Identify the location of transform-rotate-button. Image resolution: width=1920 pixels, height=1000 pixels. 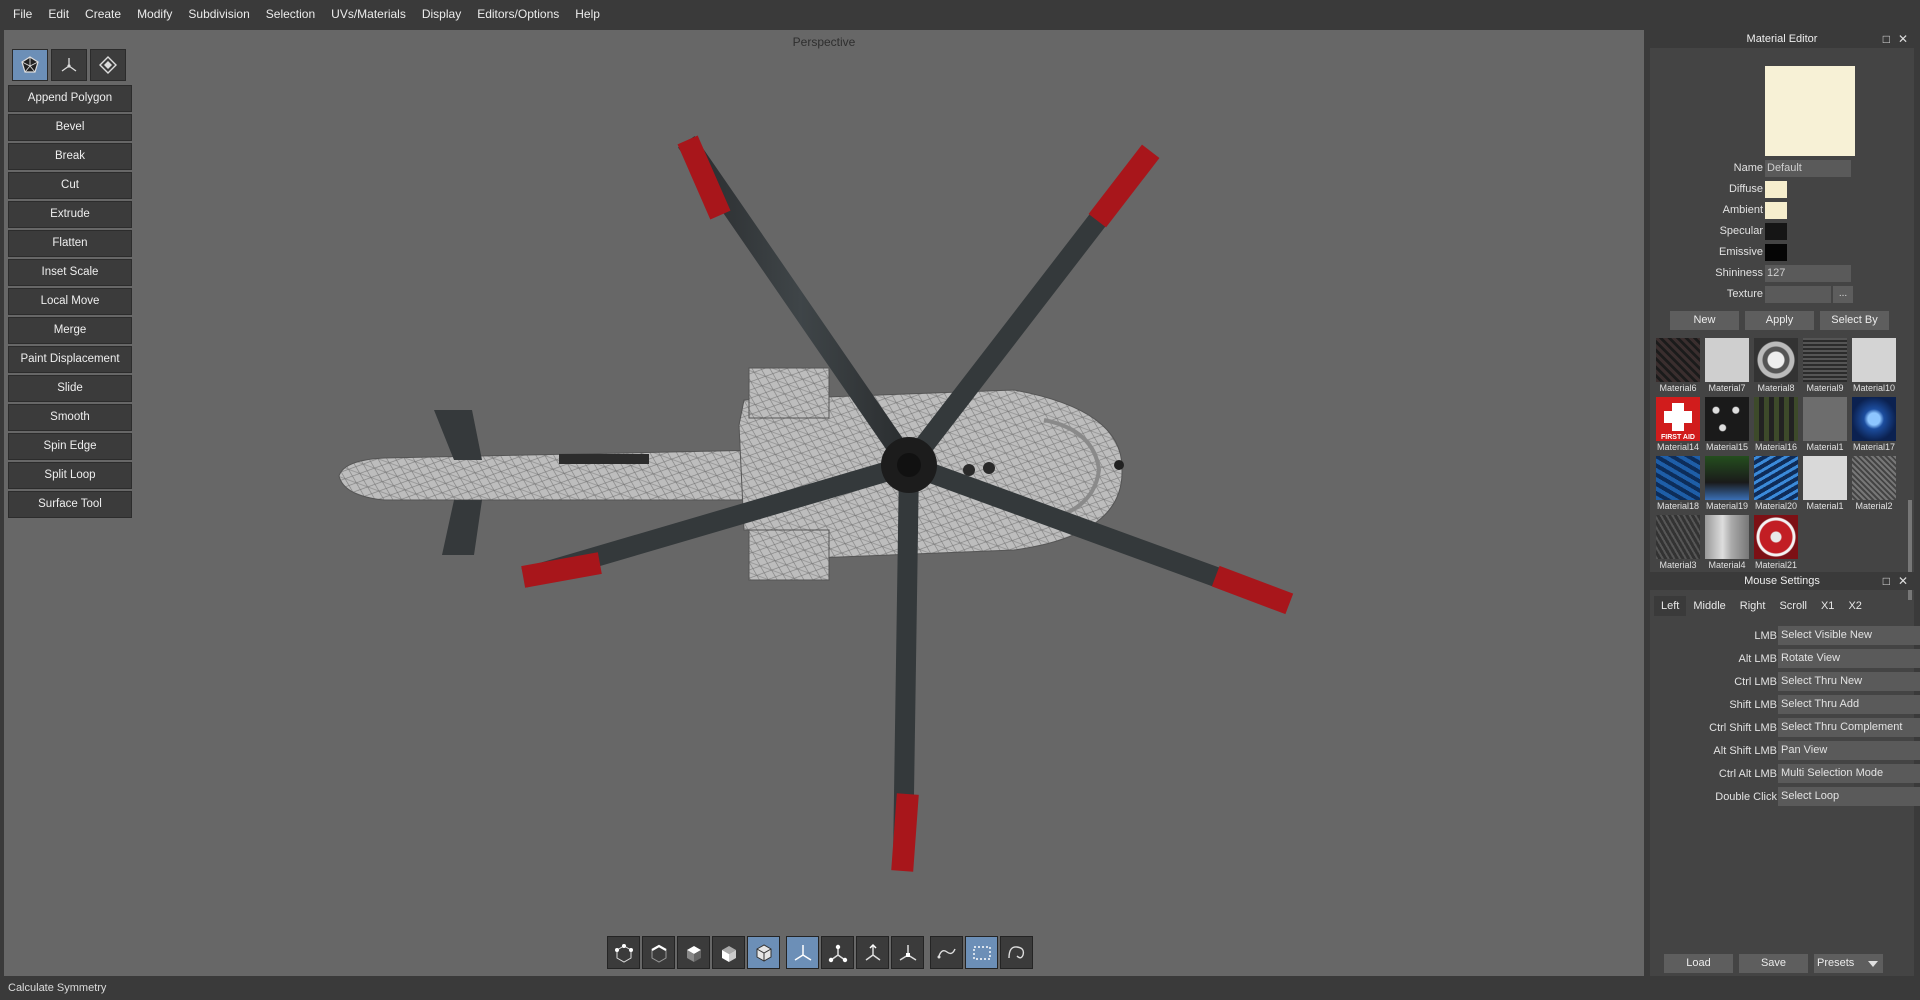
(837, 952).